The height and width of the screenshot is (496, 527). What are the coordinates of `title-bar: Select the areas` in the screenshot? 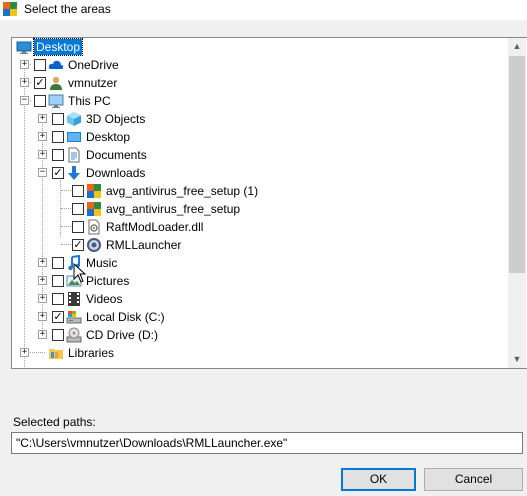 It's located at (263, 10).